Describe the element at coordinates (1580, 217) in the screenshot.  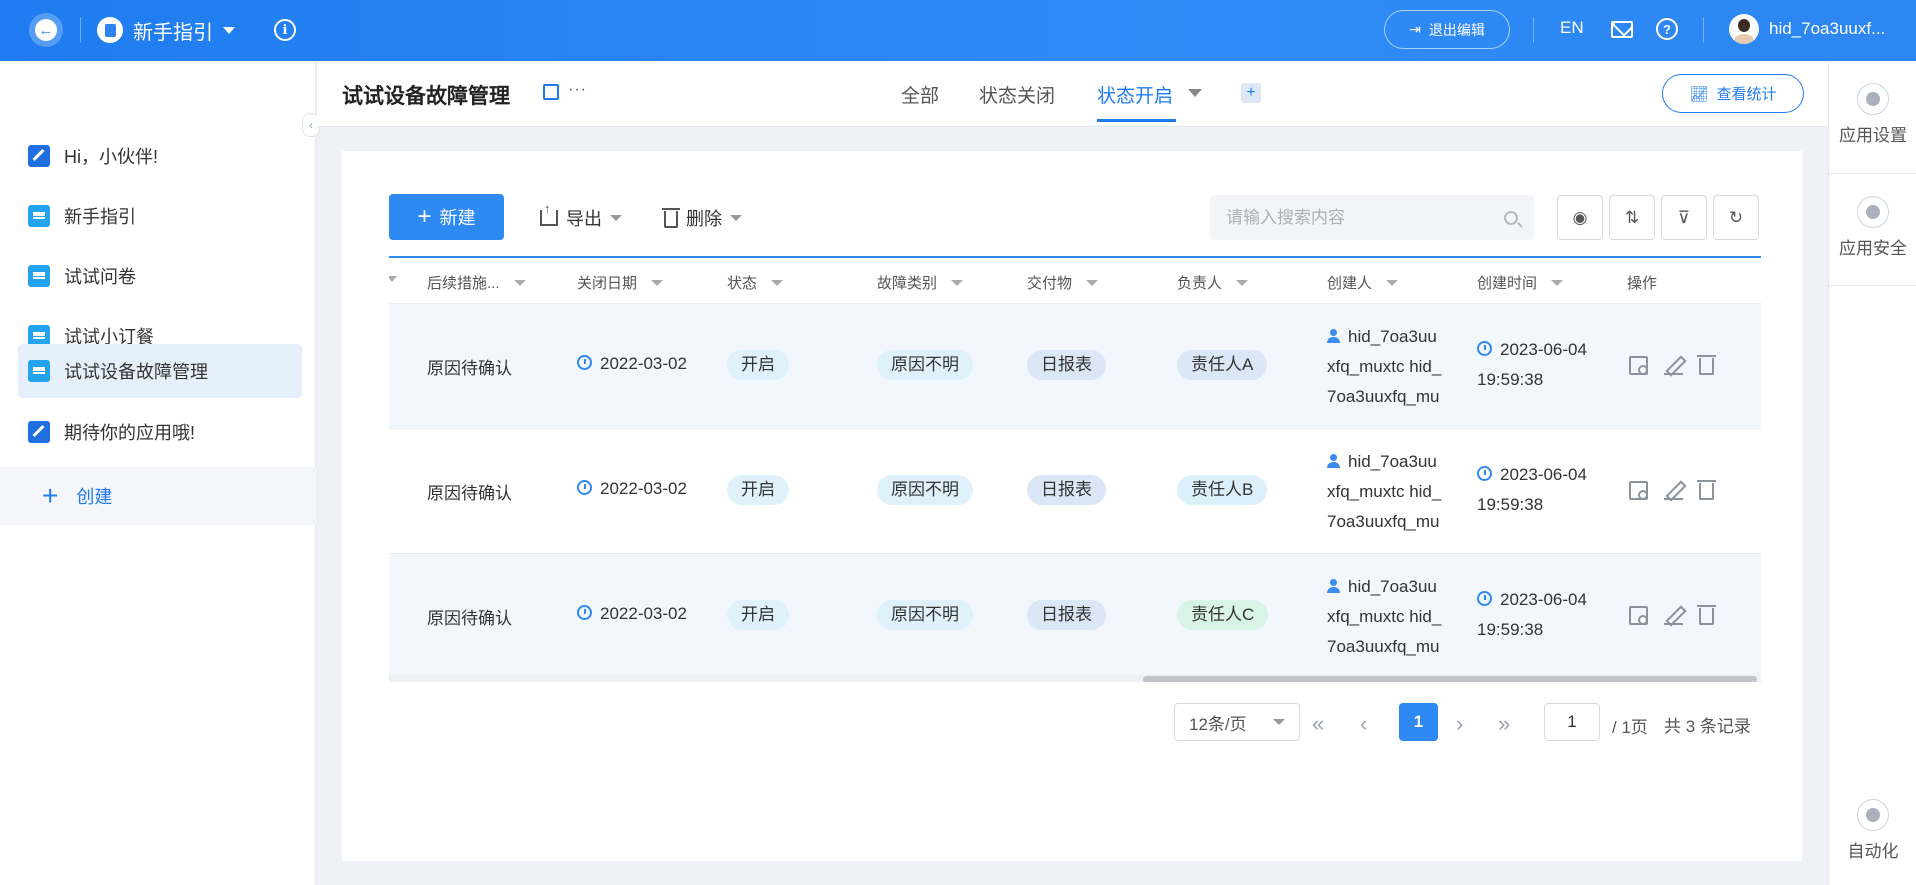
I see `hide-fields-button: ◉` at that location.